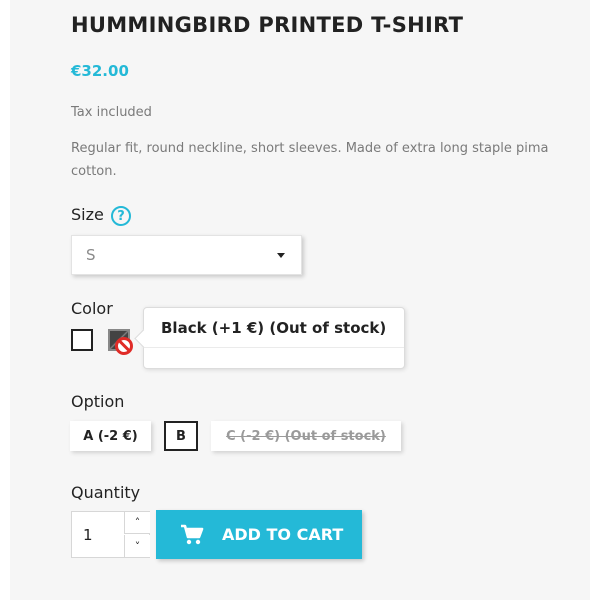  I want to click on color-label: Color, so click(92, 308).